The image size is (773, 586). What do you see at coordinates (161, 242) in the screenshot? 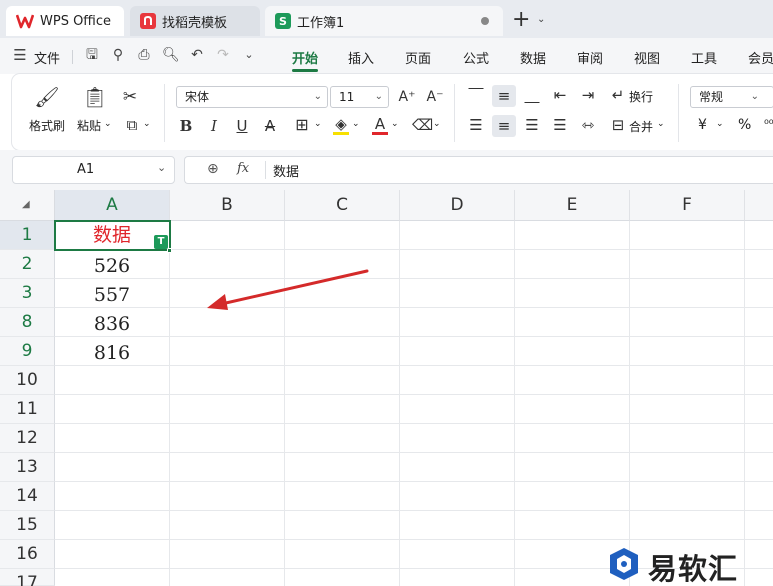
I see `filter-badge-icon: T` at bounding box center [161, 242].